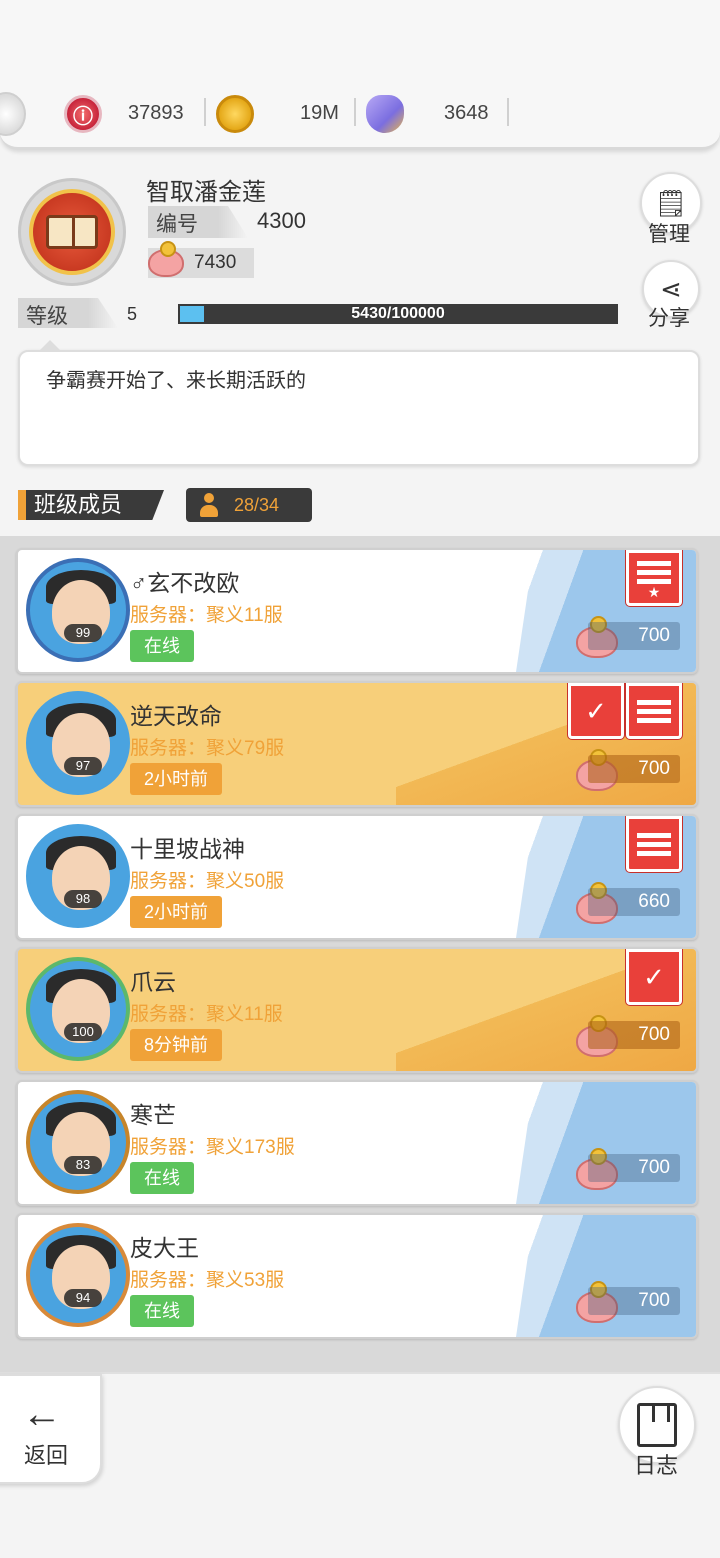 The height and width of the screenshot is (1558, 720). I want to click on member-name: 十里坡战神, so click(187, 849).